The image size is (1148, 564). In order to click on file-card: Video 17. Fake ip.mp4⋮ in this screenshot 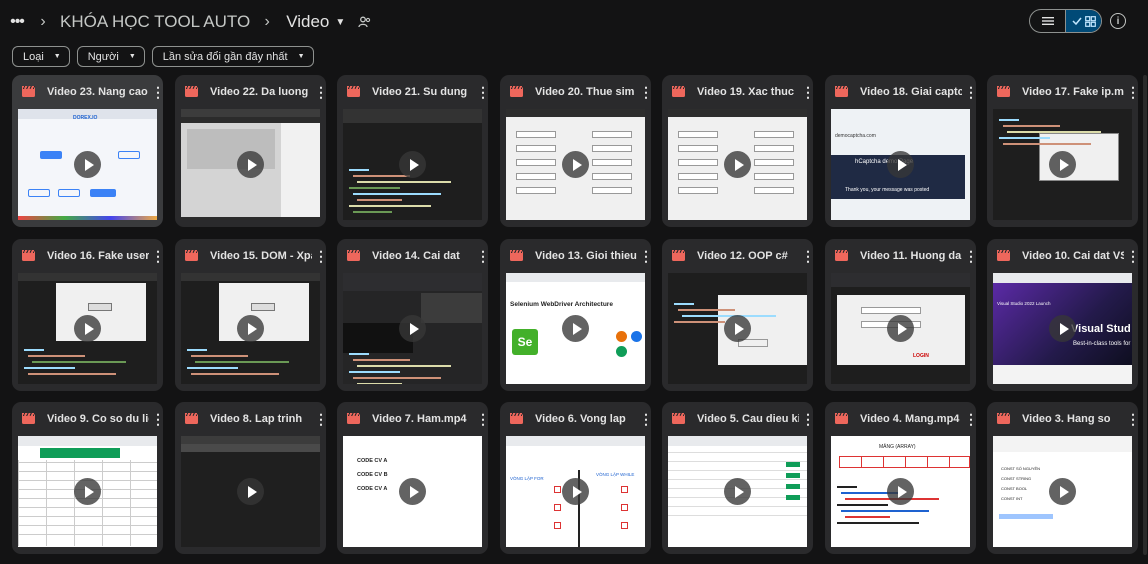, I will do `click(1062, 151)`.